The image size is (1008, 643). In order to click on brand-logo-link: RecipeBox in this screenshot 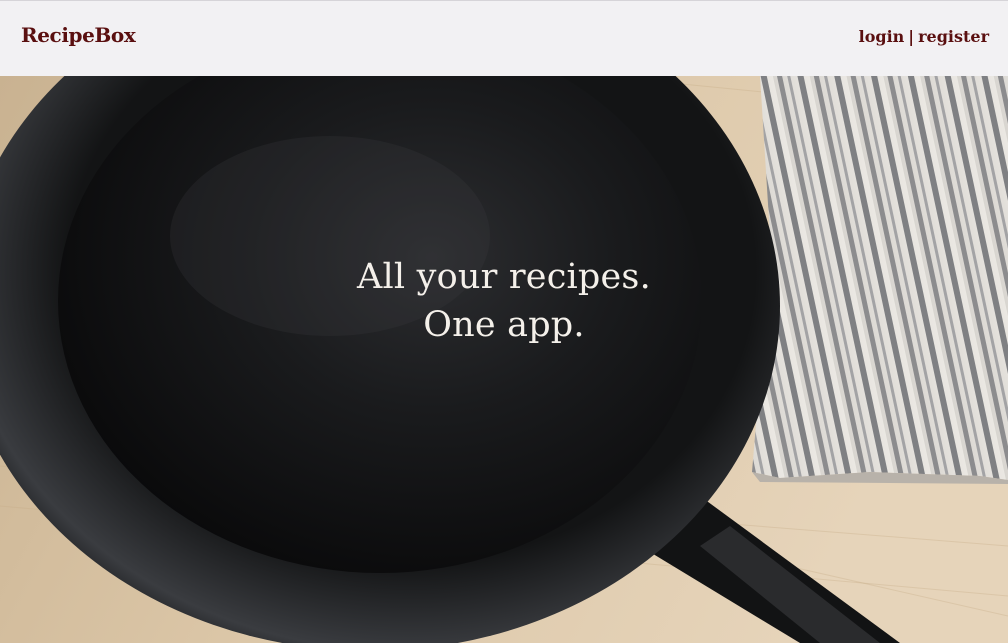, I will do `click(78, 35)`.